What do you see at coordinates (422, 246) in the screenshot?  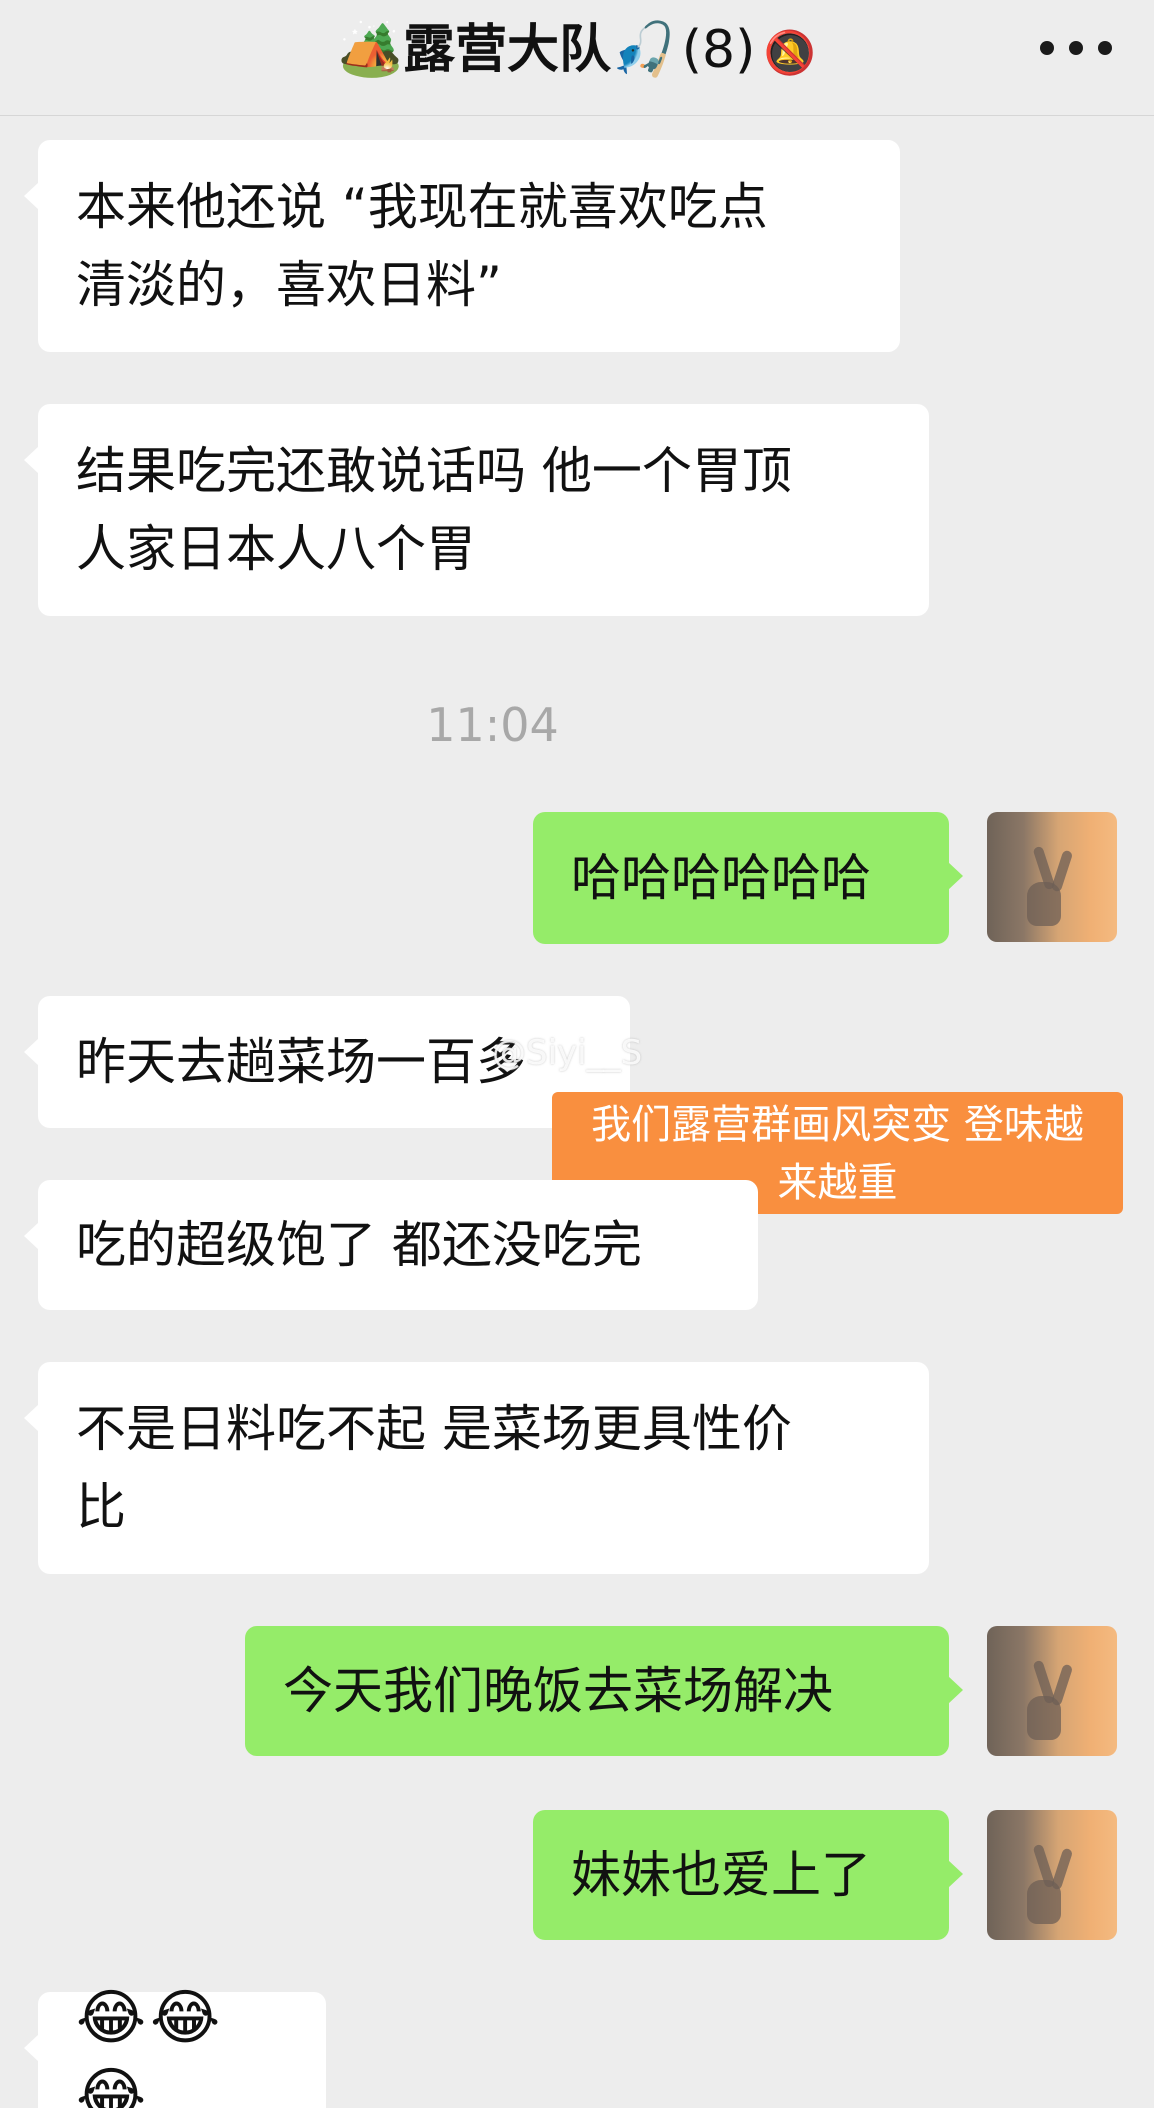 I see `message-text: 本来他还说 “我现在就喜欢吃点 清淡的，喜欢日料”` at bounding box center [422, 246].